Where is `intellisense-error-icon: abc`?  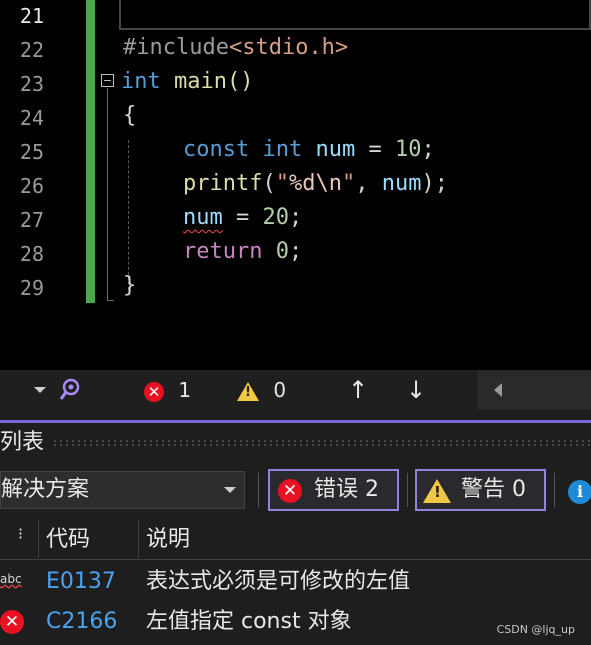 intellisense-error-icon: abc is located at coordinates (11, 579).